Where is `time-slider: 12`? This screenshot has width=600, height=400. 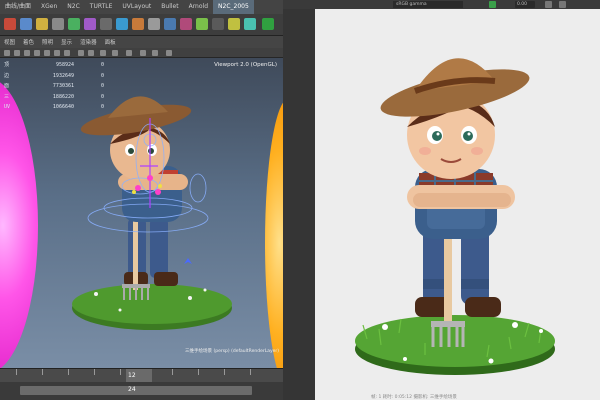
time-slider: 12 is located at coordinates (141, 375).